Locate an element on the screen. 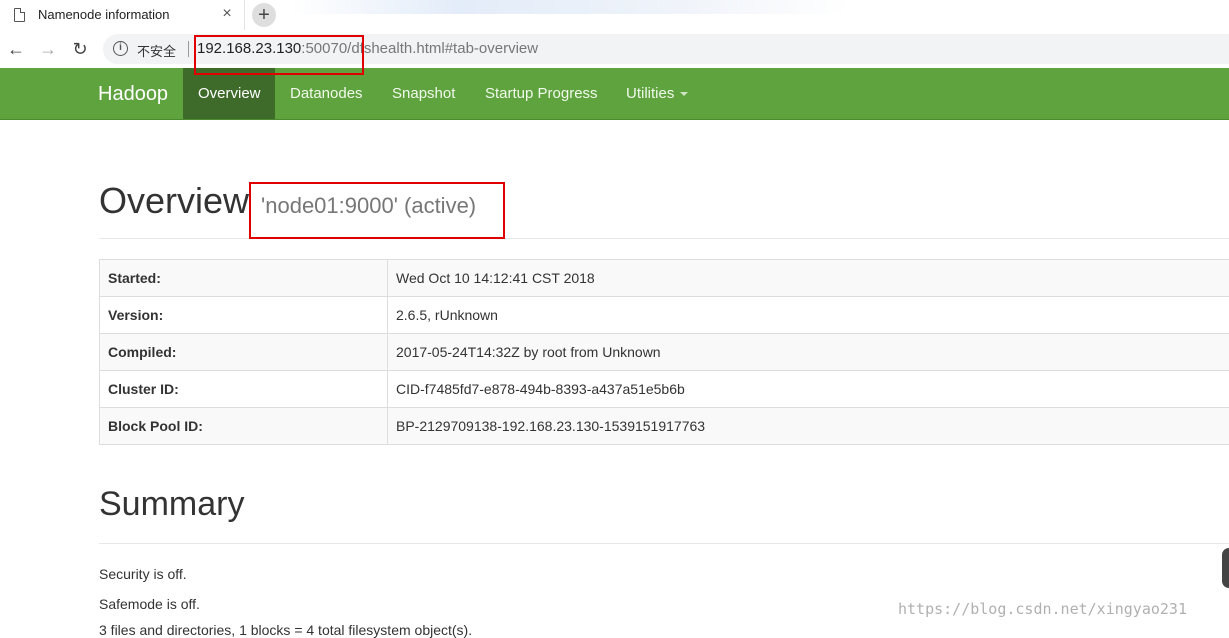 The image size is (1229, 638). row-key: Block Pool ID: is located at coordinates (244, 426).